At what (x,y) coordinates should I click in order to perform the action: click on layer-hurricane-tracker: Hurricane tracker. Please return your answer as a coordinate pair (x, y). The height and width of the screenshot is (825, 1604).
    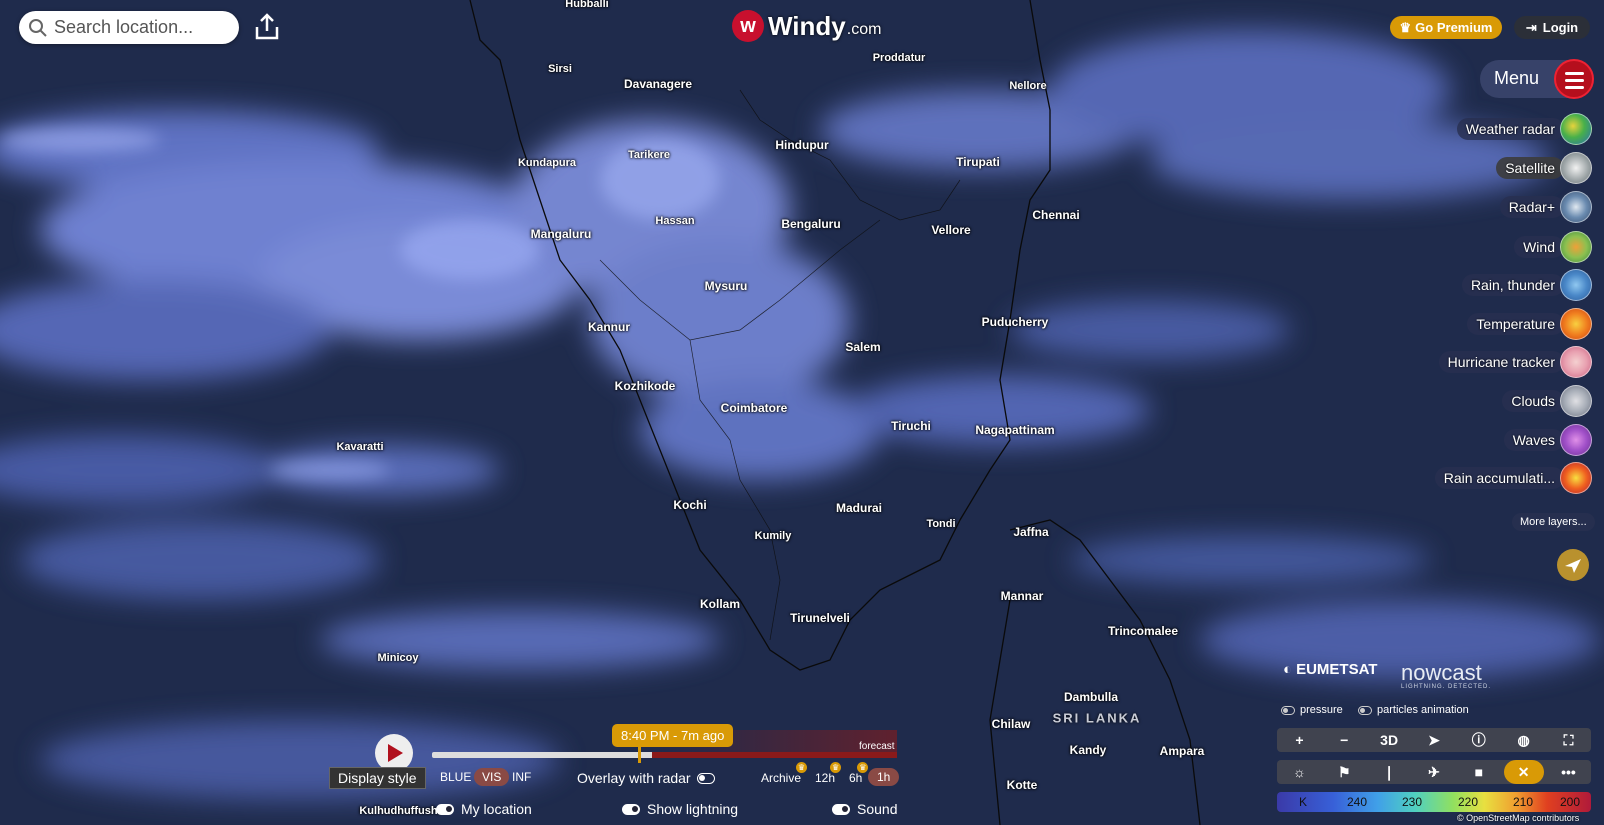
    Looking at the image, I should click on (1515, 362).